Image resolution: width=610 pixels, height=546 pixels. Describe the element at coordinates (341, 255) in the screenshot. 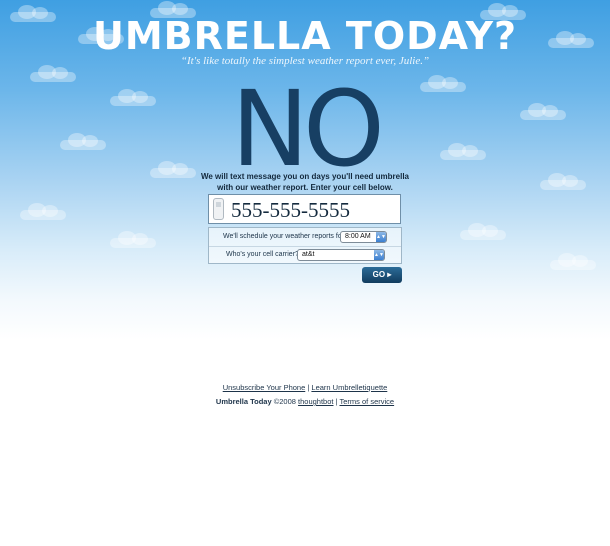

I see `carrier-select: at&t ▲▼` at that location.